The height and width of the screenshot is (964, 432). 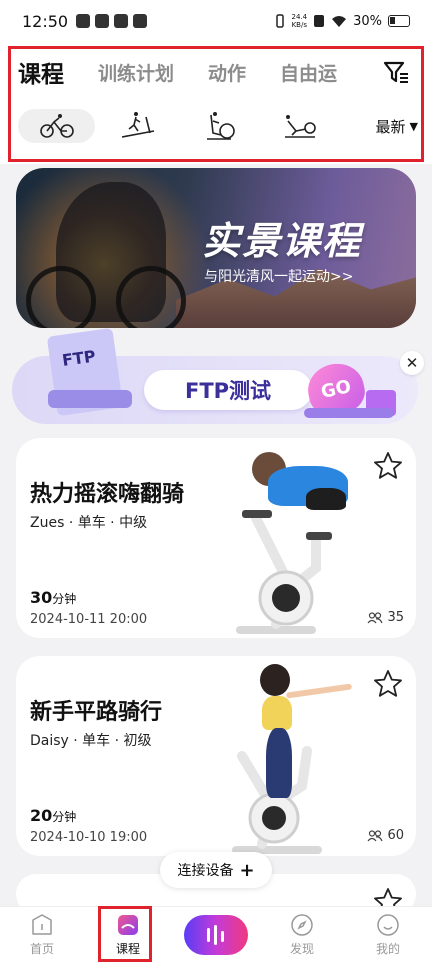 I want to click on nav-discover: 发现, so click(x=302, y=935).